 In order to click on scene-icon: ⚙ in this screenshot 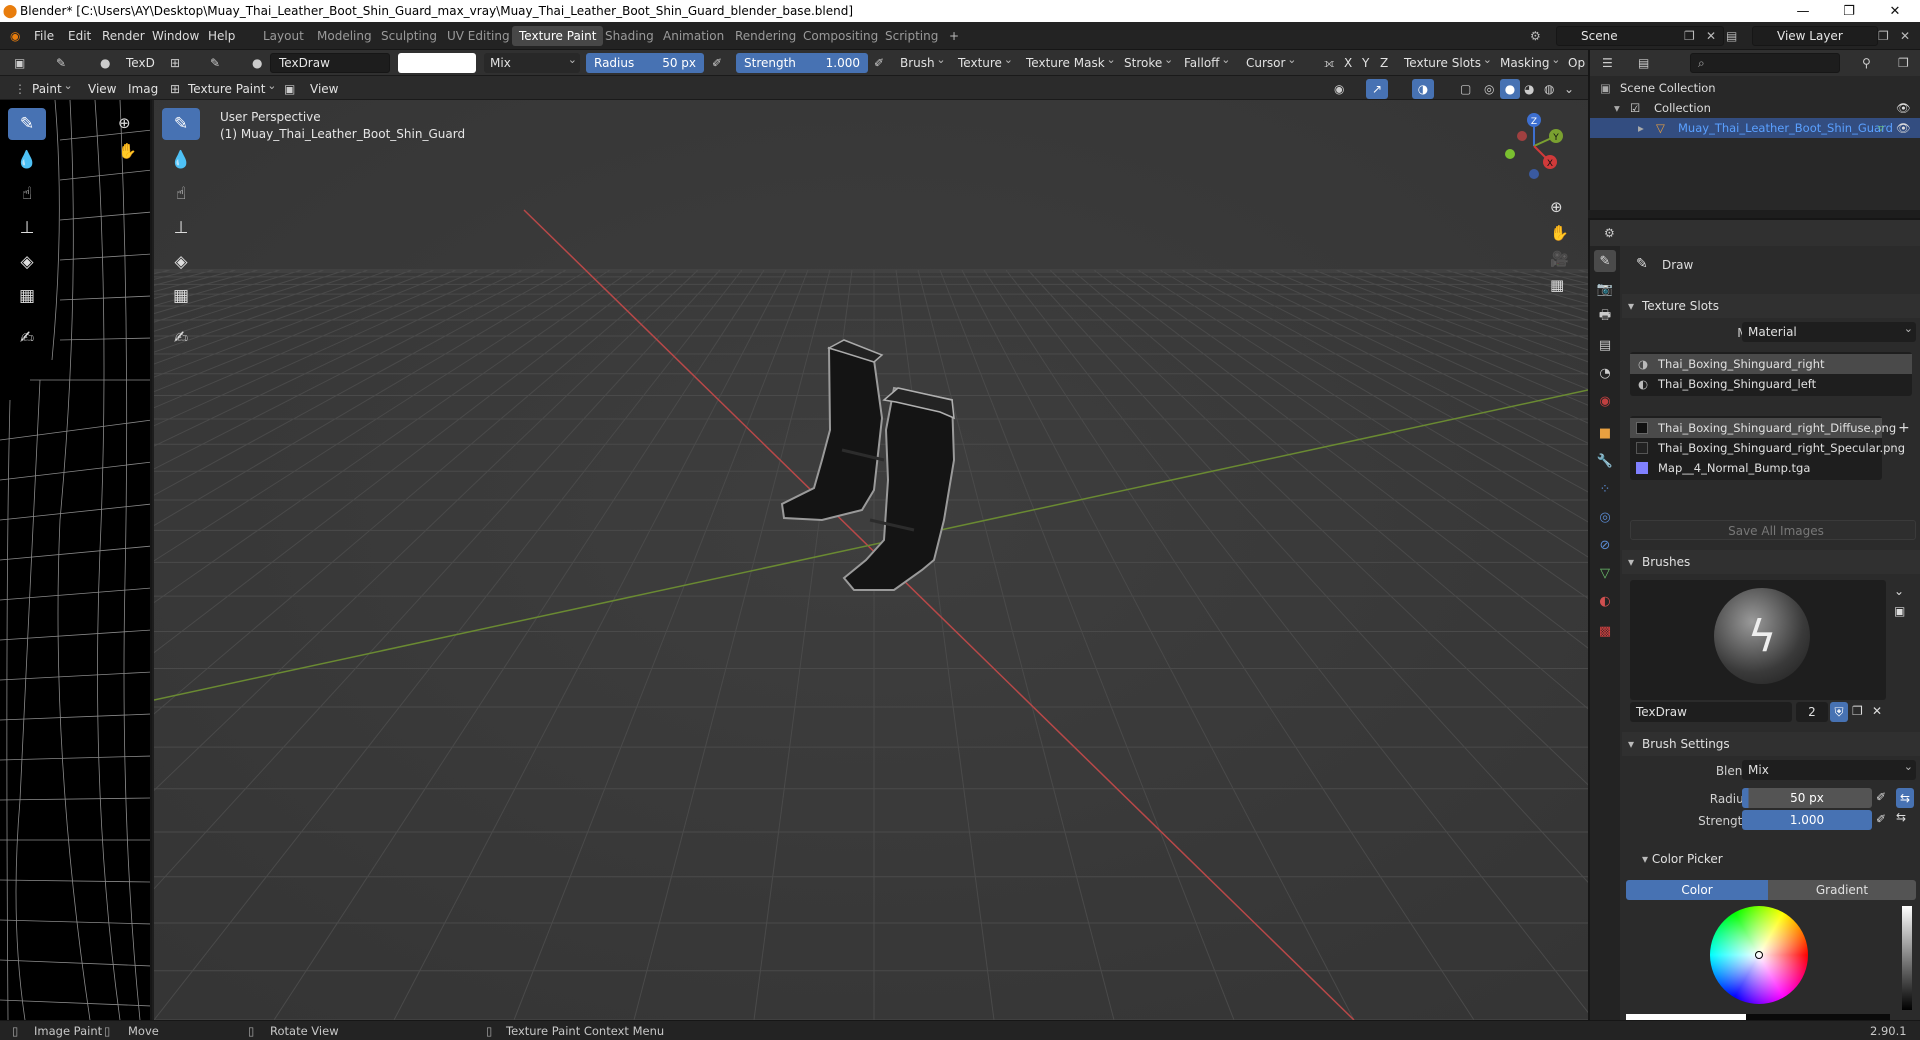, I will do `click(1535, 36)`.